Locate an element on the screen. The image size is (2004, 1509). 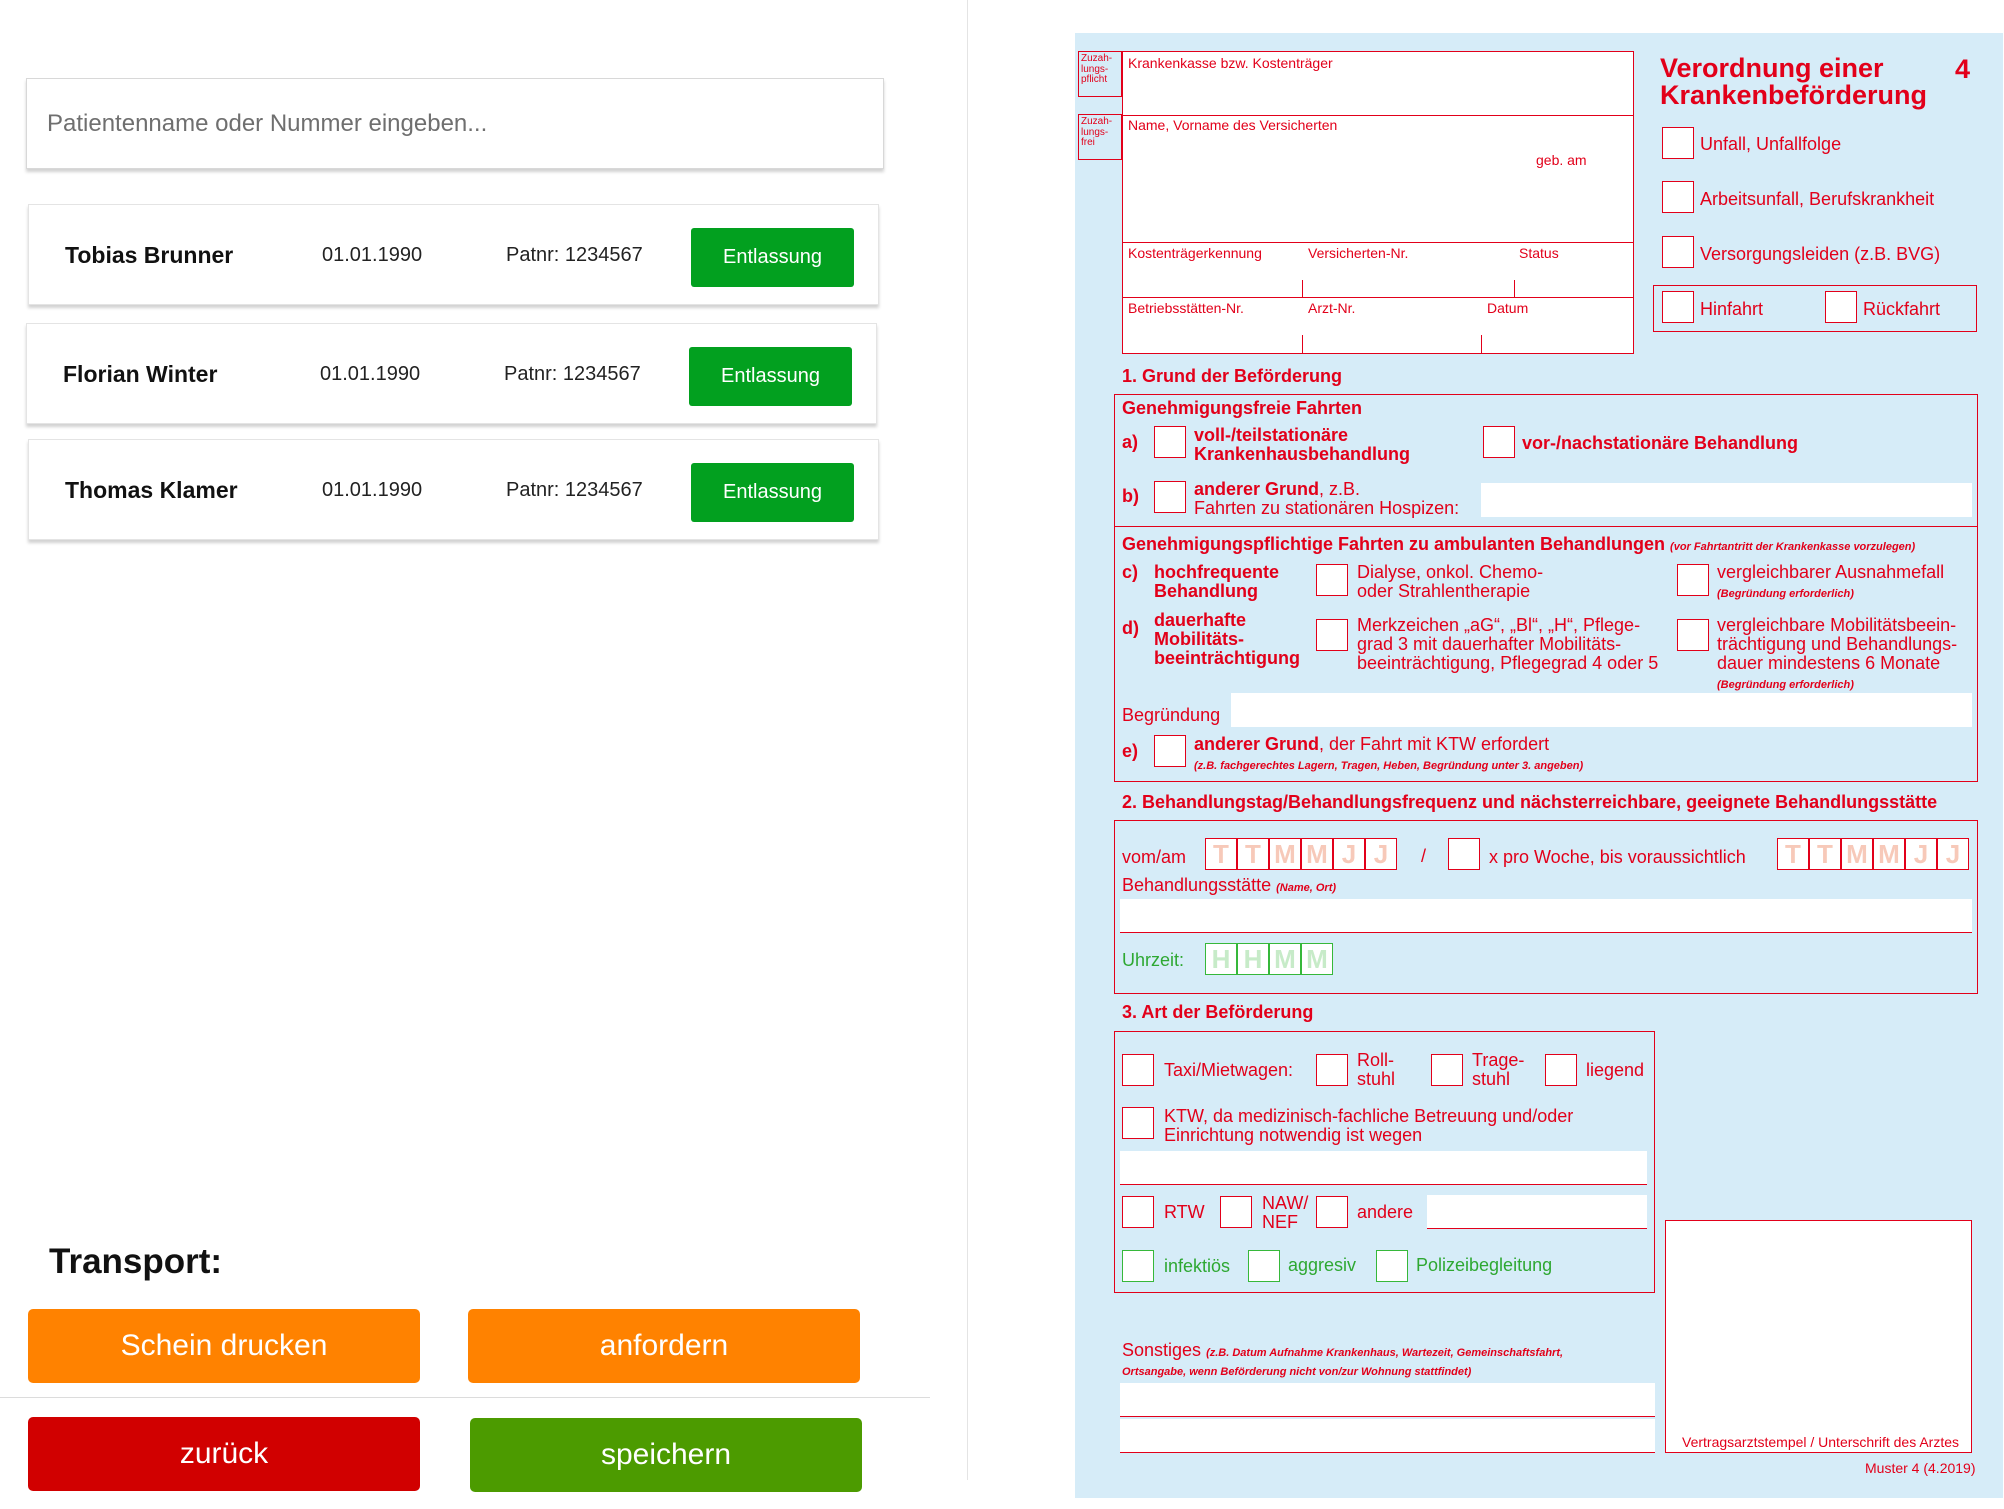
unfall-label: Unfall, Unfallfolge is located at coordinates (1771, 144).